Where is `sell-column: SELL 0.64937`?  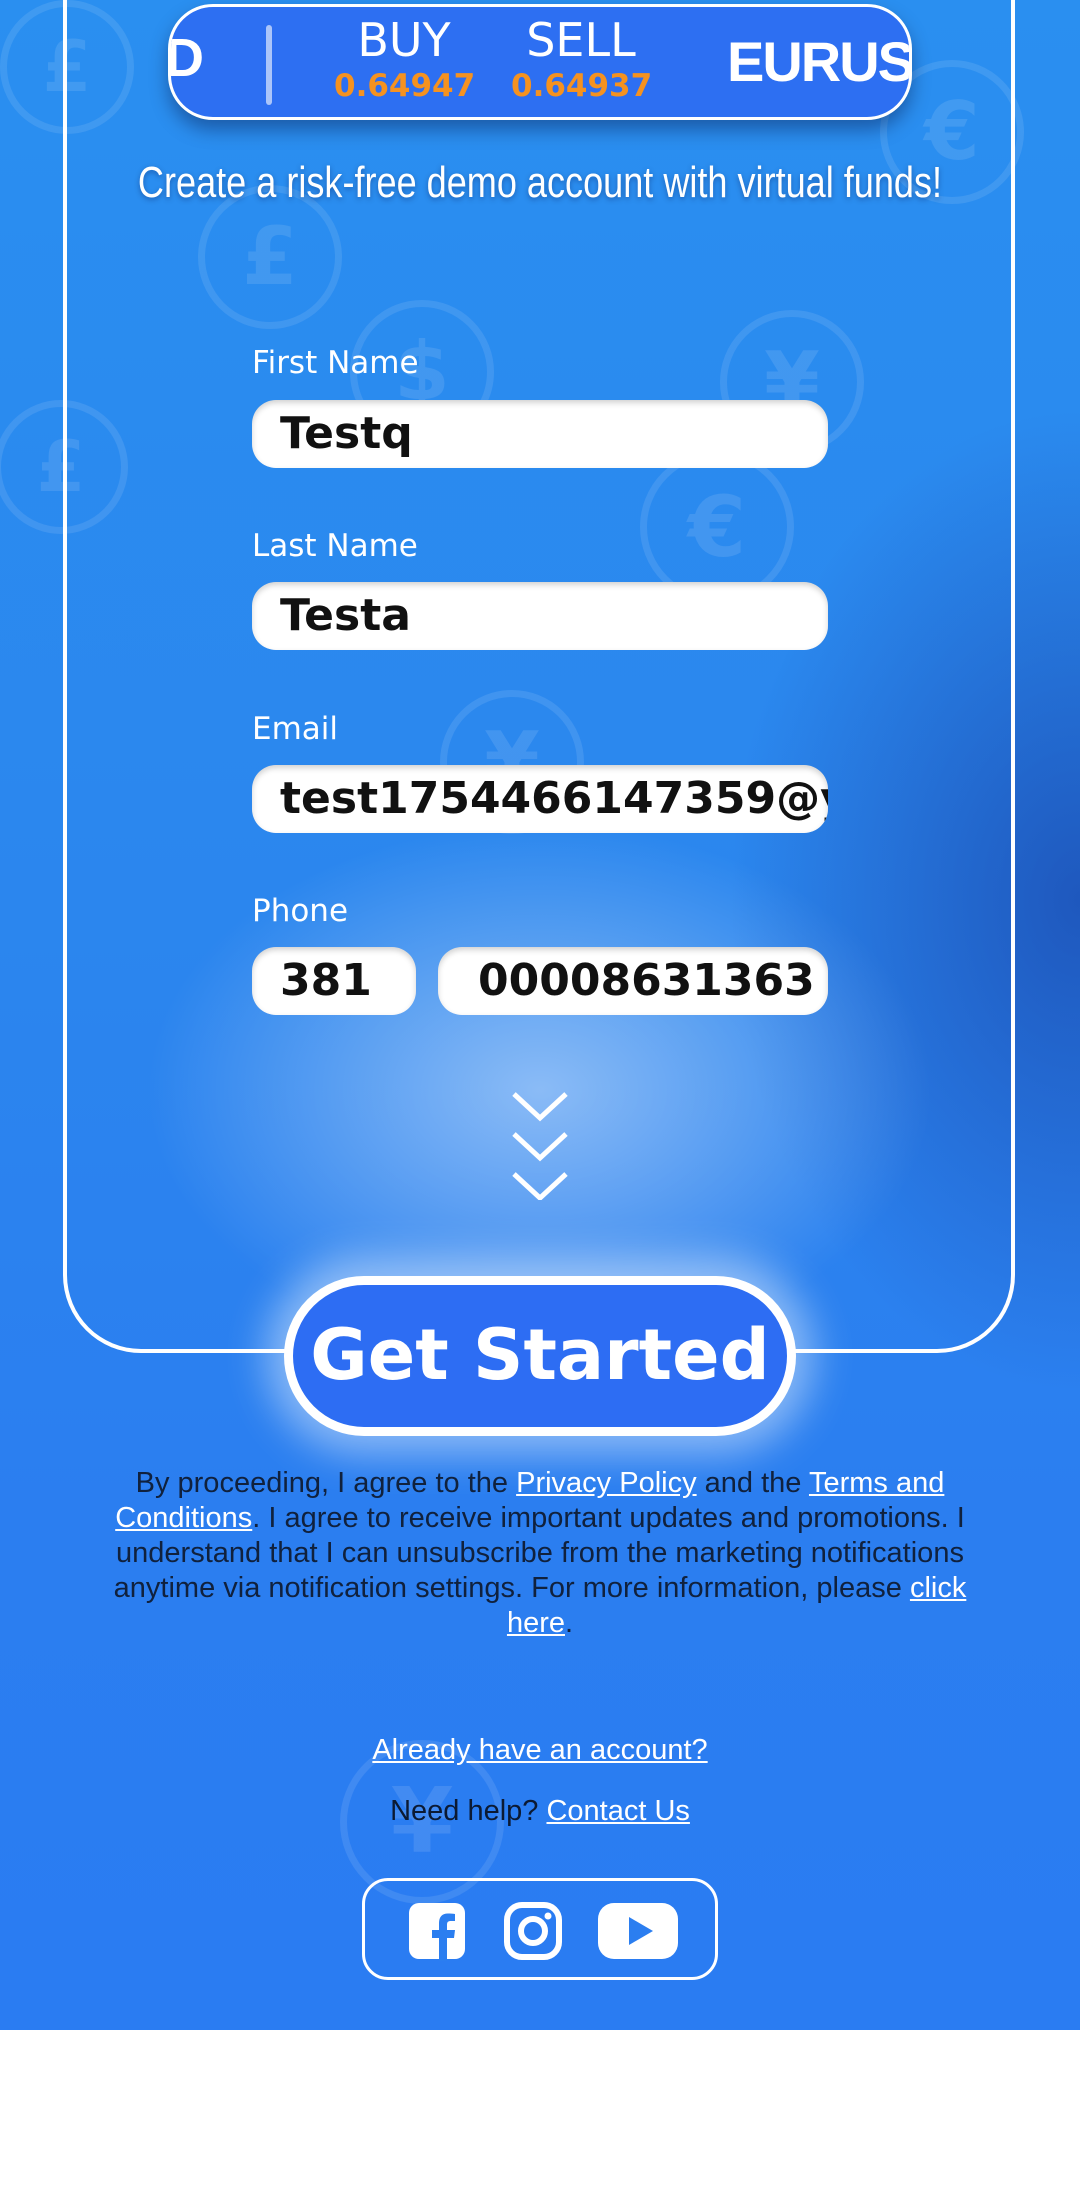 sell-column: SELL 0.64937 is located at coordinates (582, 59).